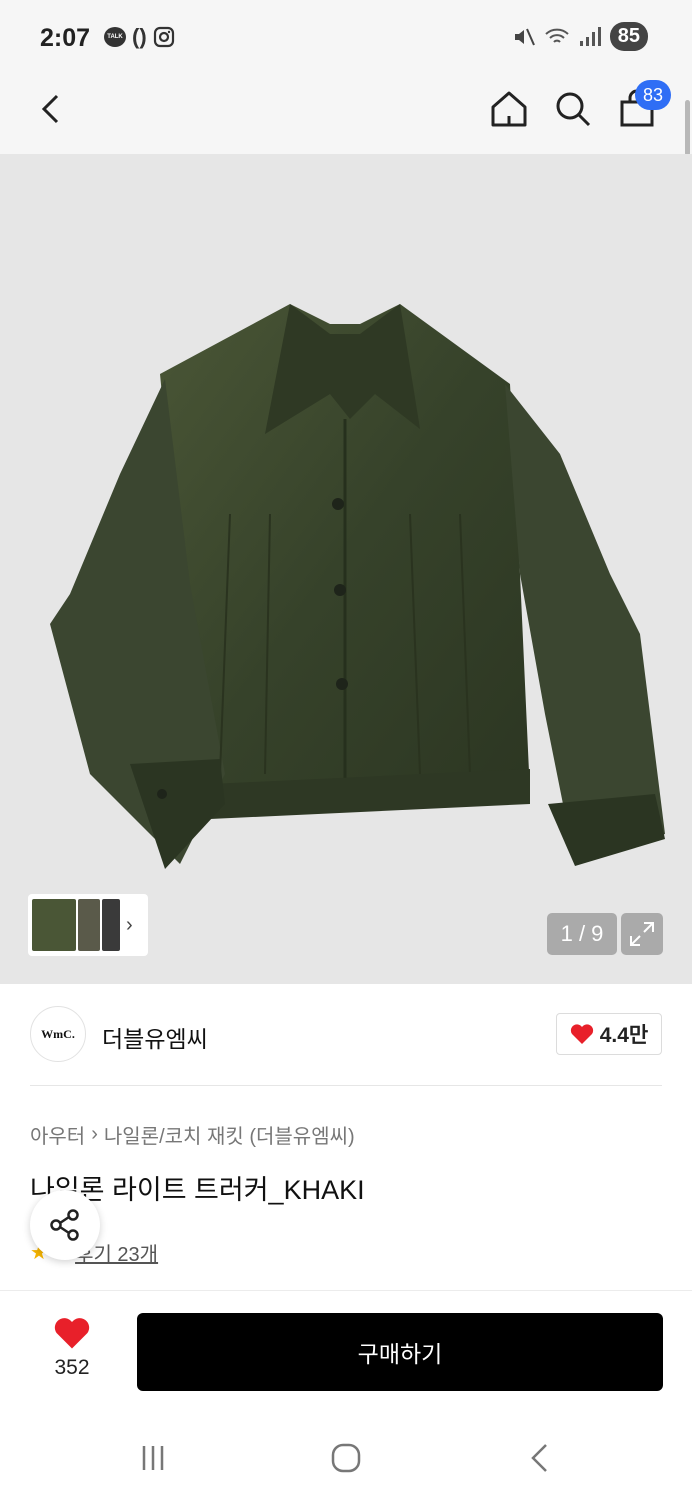 The width and height of the screenshot is (692, 1500). I want to click on wish-button: 352, so click(72, 1348).